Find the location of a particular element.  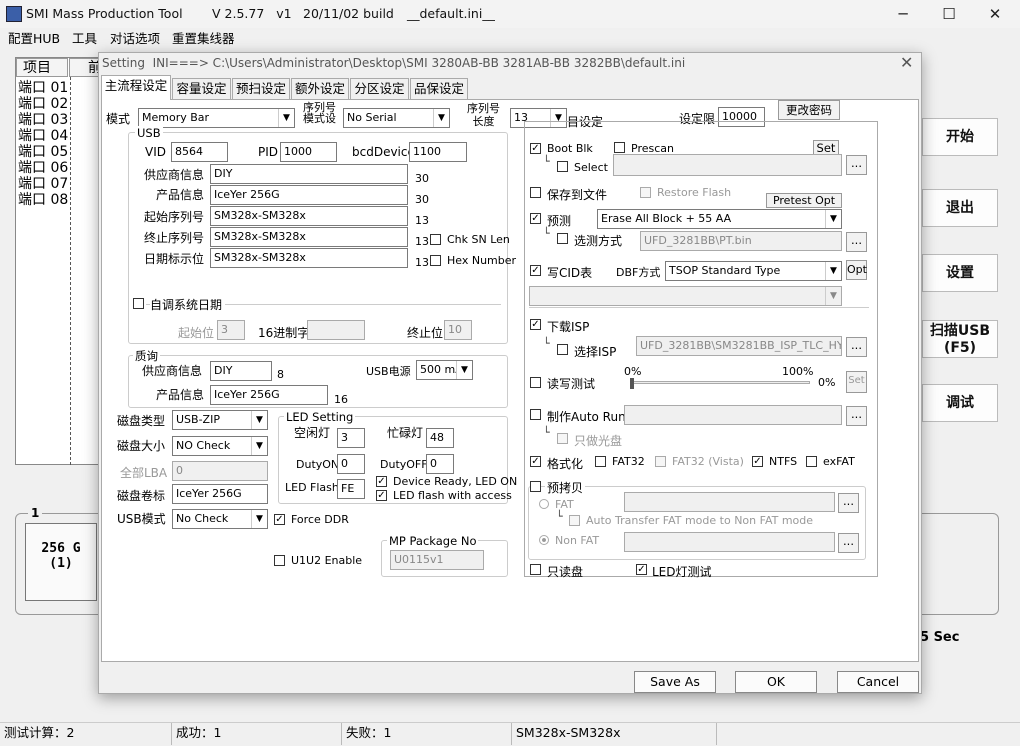

led-access-checkbox: ✓ is located at coordinates (381, 495).